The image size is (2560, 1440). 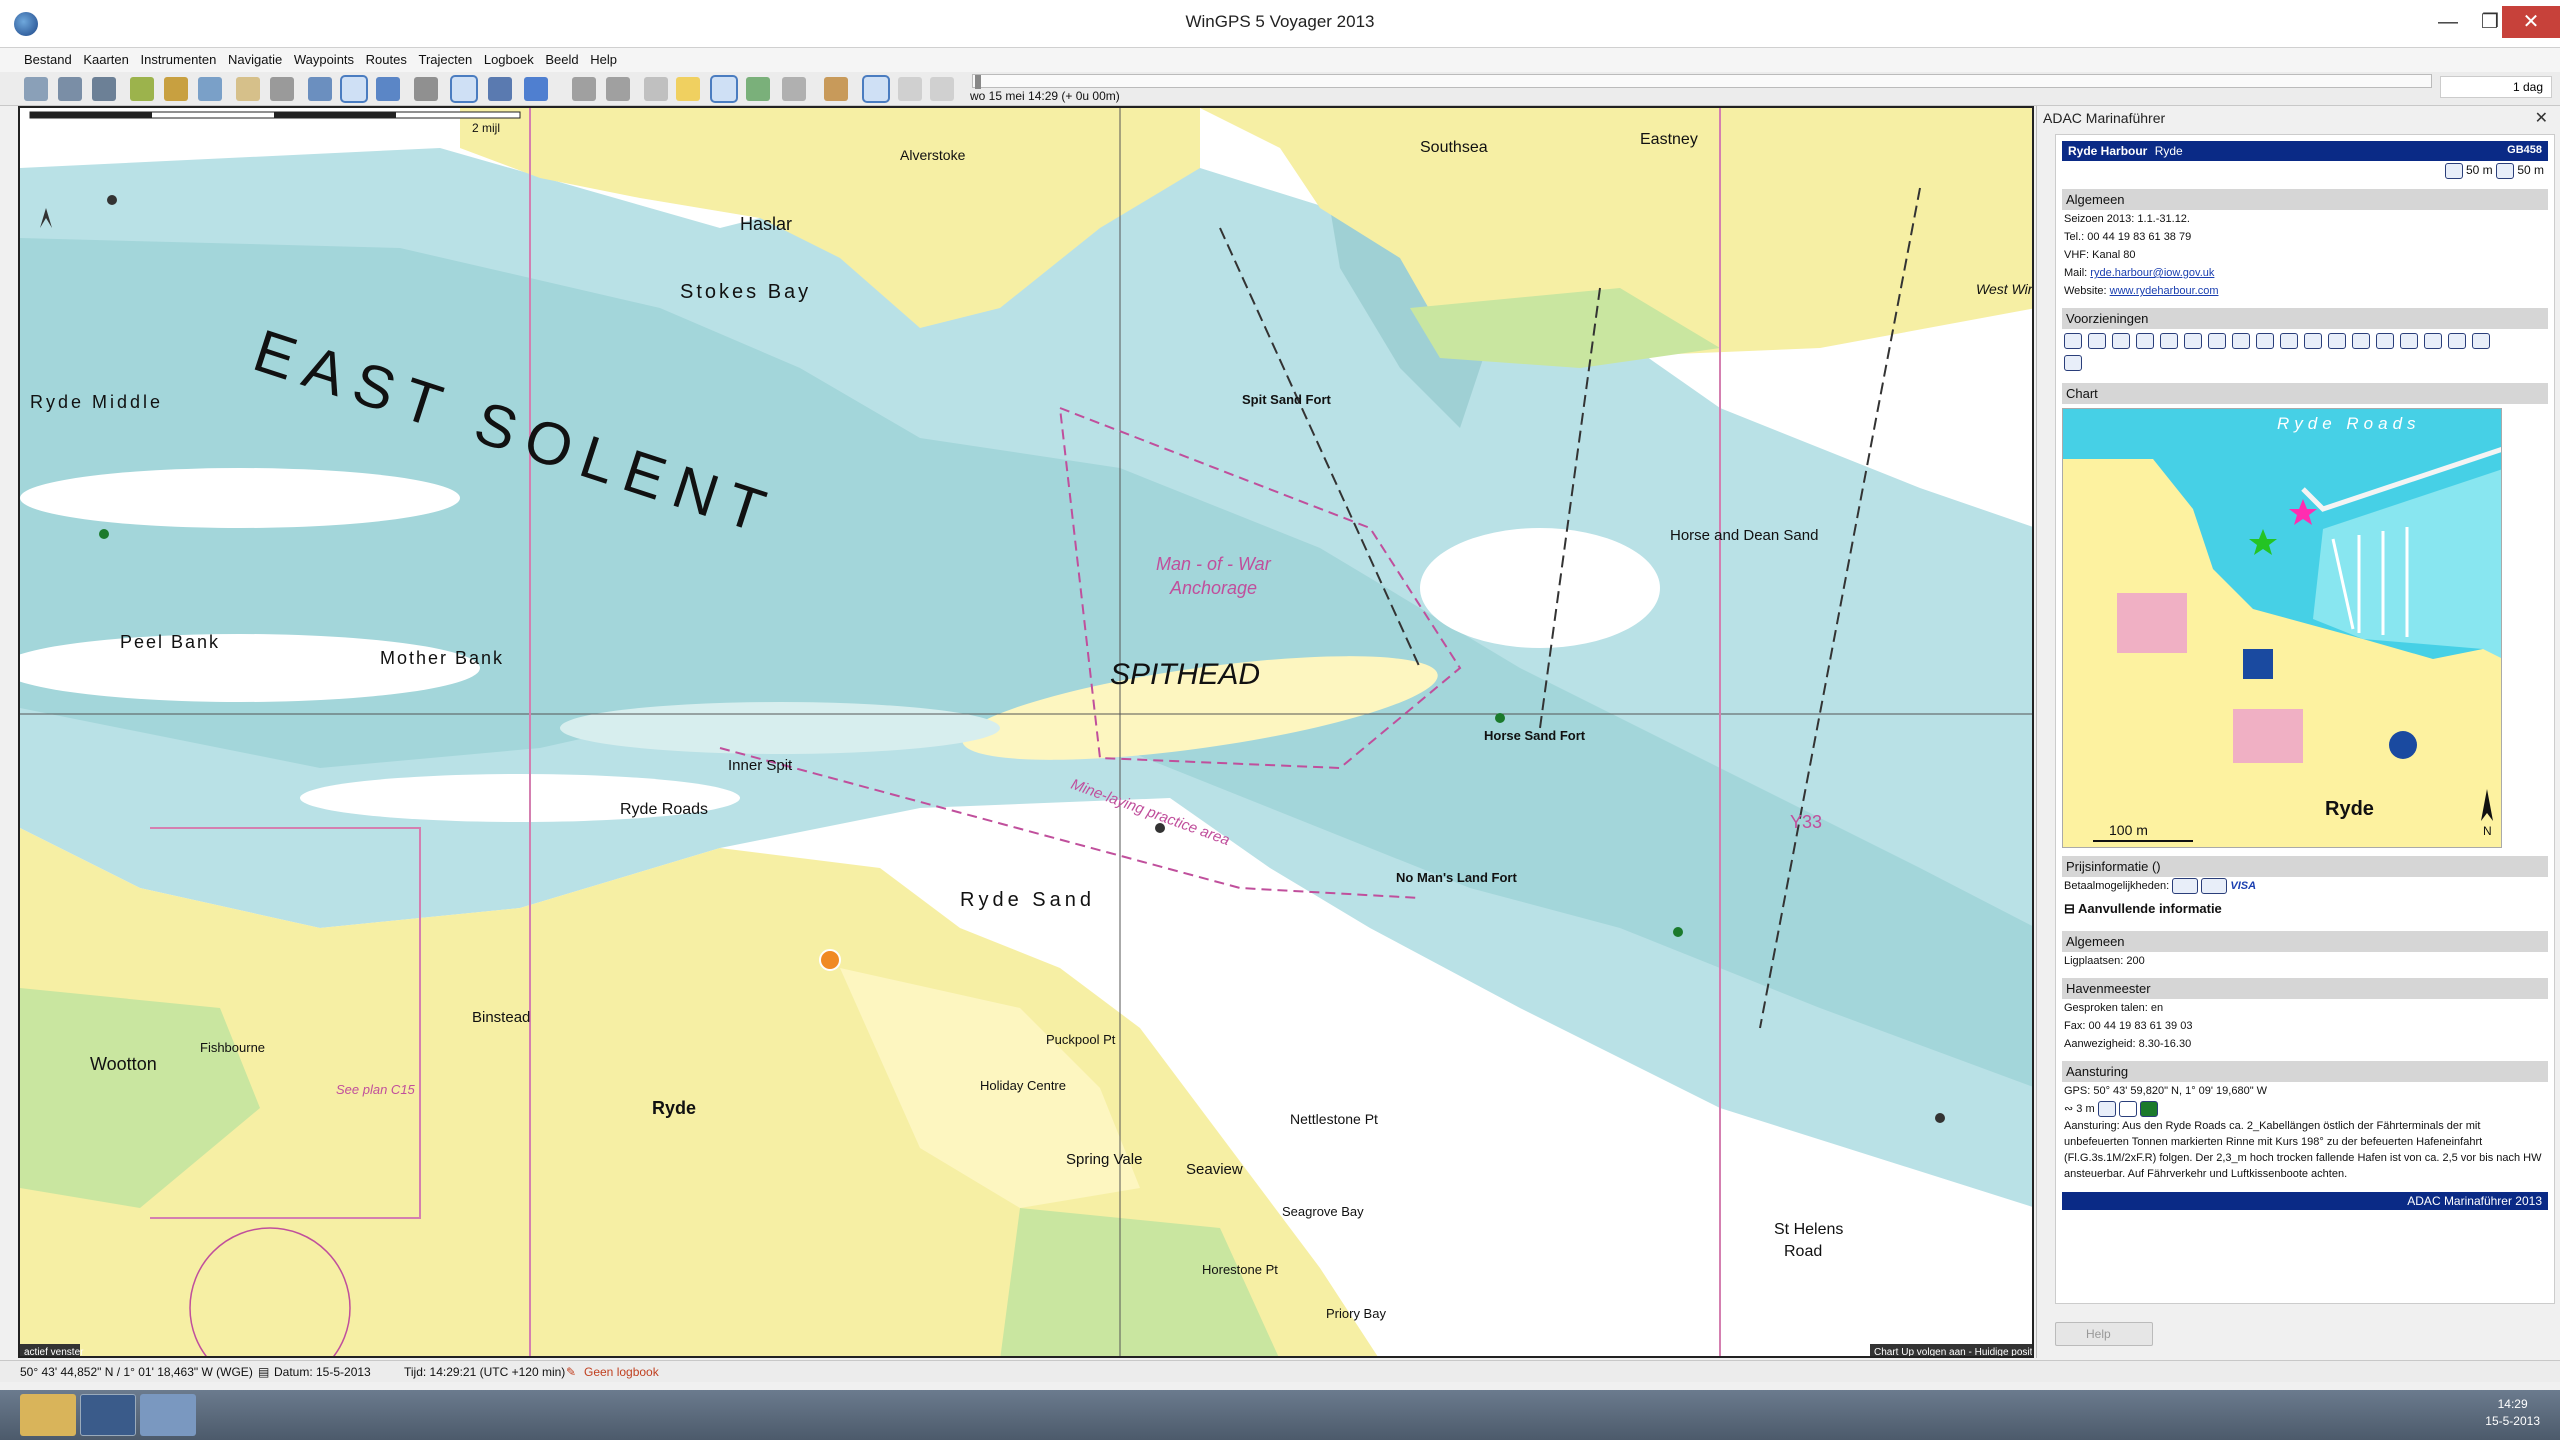 I want to click on print-icon, so click(x=104, y=89).